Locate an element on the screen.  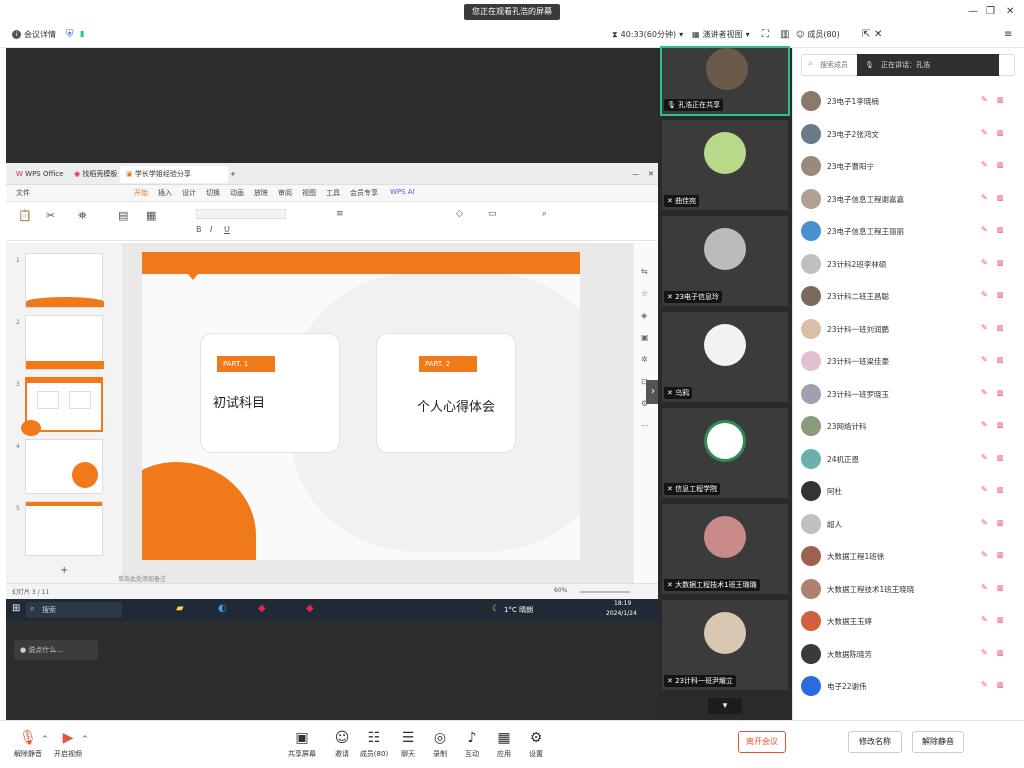
notes-hint: 单击此处添加备注 is located at coordinates (142, 578).